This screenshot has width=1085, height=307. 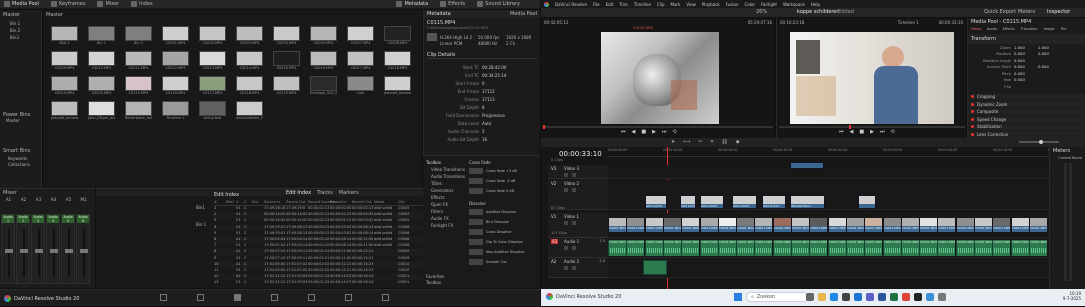 What do you see at coordinates (401, 202) in the screenshot?
I see `edit-index-column-header: Clip` at bounding box center [401, 202].